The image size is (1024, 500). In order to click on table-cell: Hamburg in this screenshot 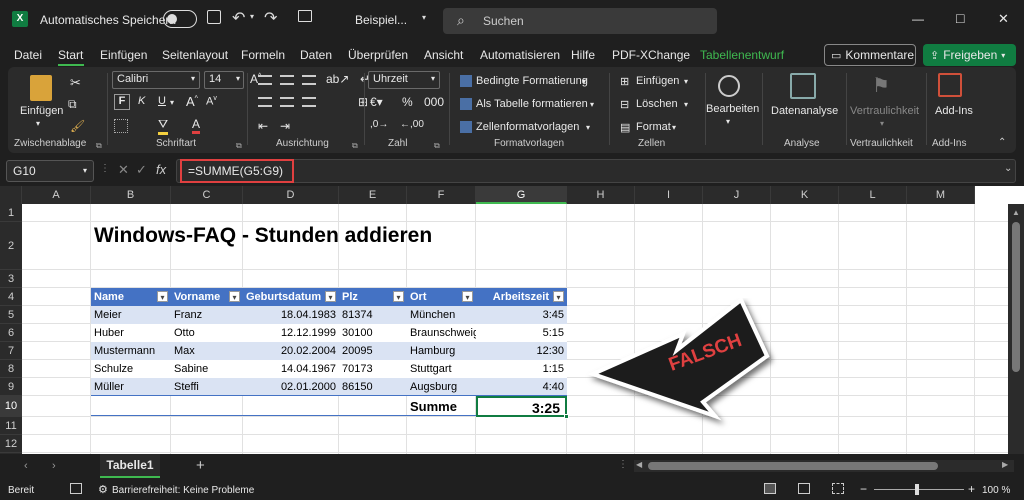, I will do `click(441, 351)`.